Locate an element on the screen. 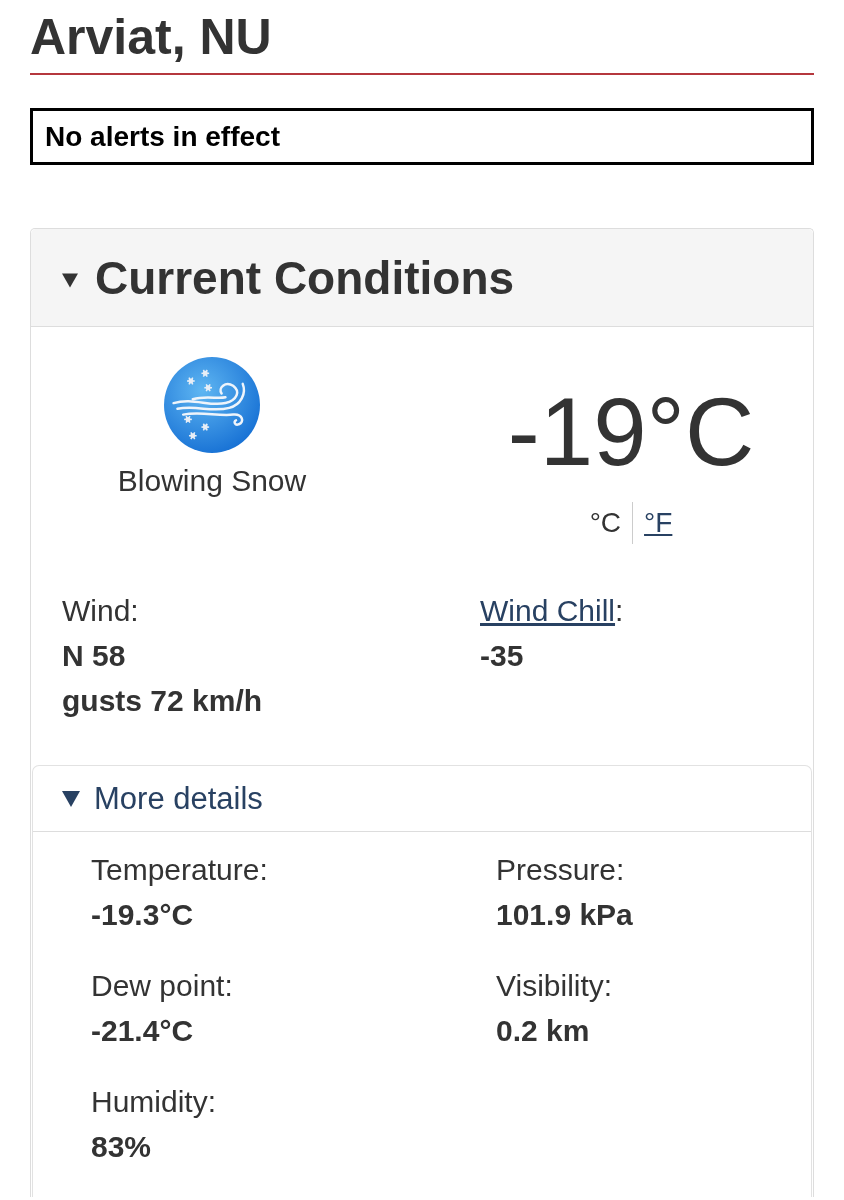  detail-value: 83% is located at coordinates (122, 1147).